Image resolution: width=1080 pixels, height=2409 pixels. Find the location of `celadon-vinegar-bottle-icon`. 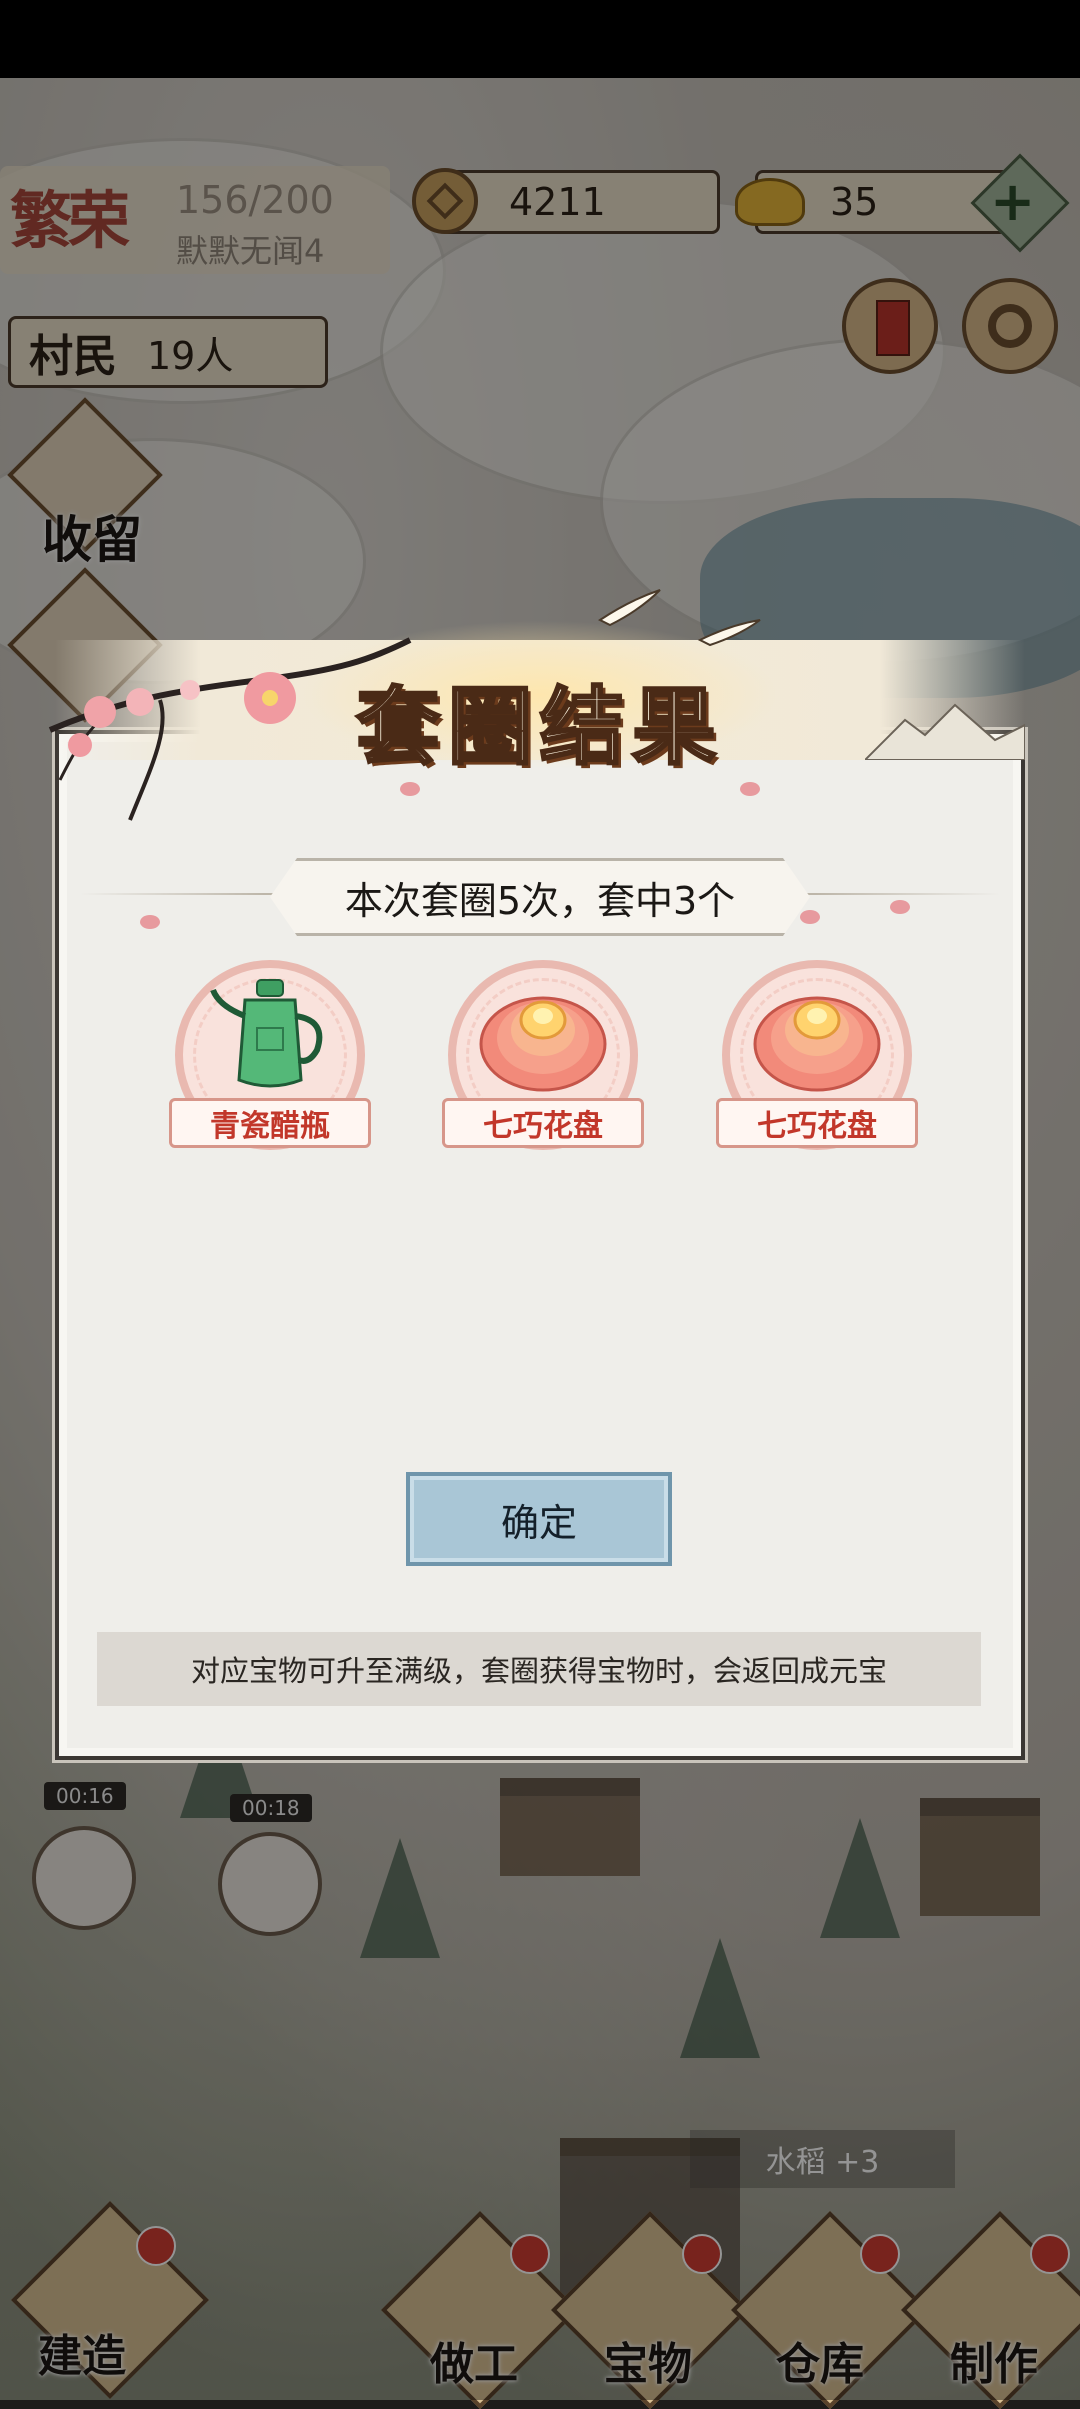

celadon-vinegar-bottle-icon is located at coordinates (266, 1033).